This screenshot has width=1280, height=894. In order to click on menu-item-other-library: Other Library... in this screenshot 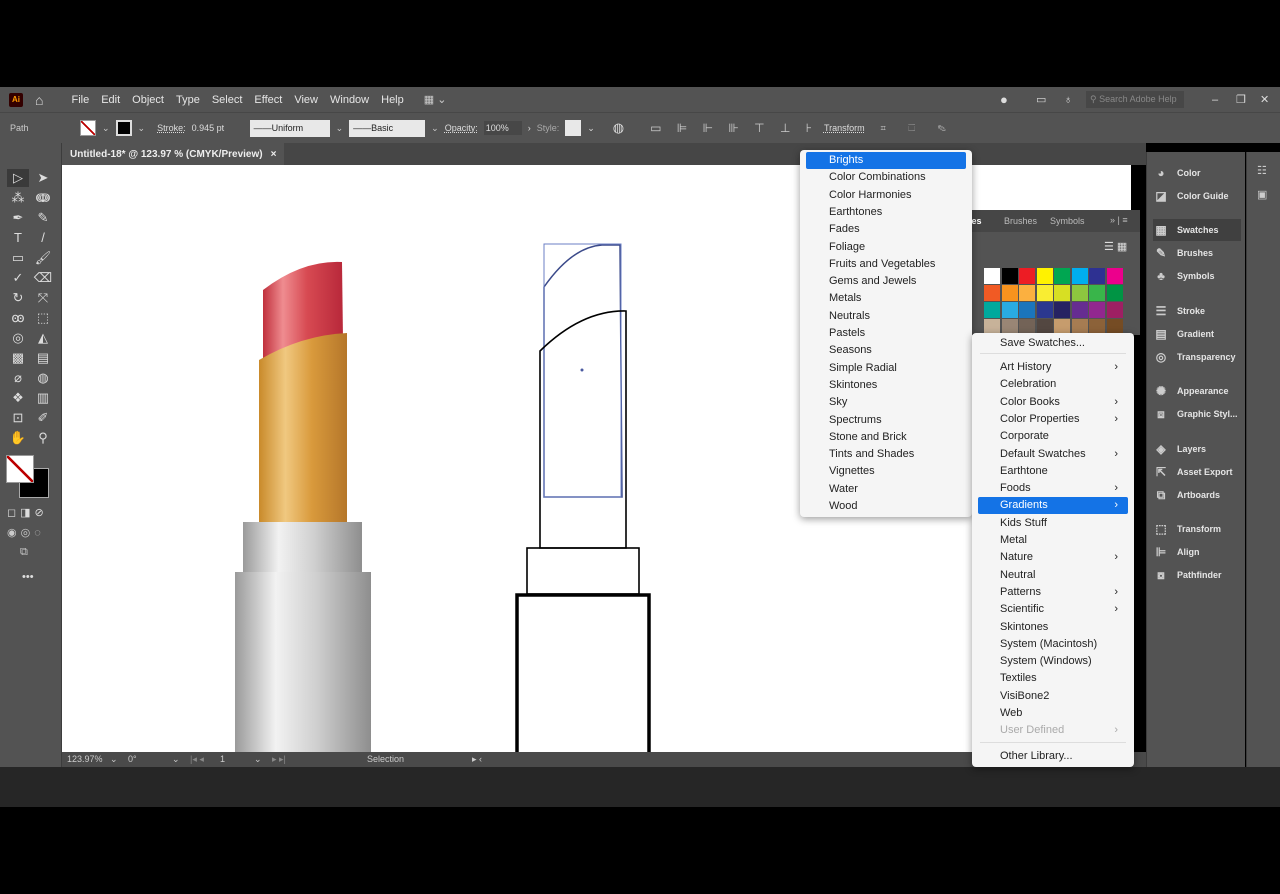, I will do `click(1053, 756)`.